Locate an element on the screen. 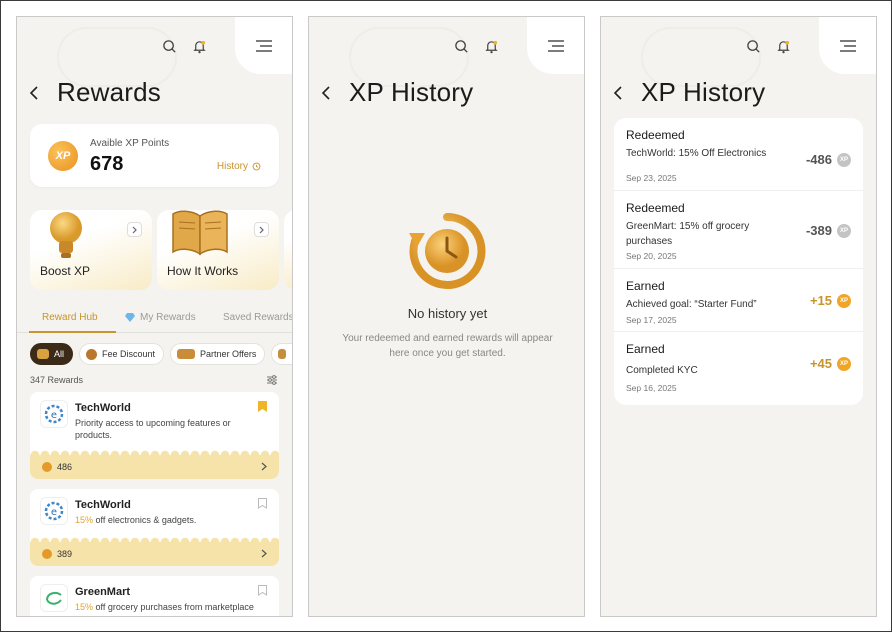 This screenshot has width=892, height=632. reward-footer: 486 is located at coordinates (154, 467).